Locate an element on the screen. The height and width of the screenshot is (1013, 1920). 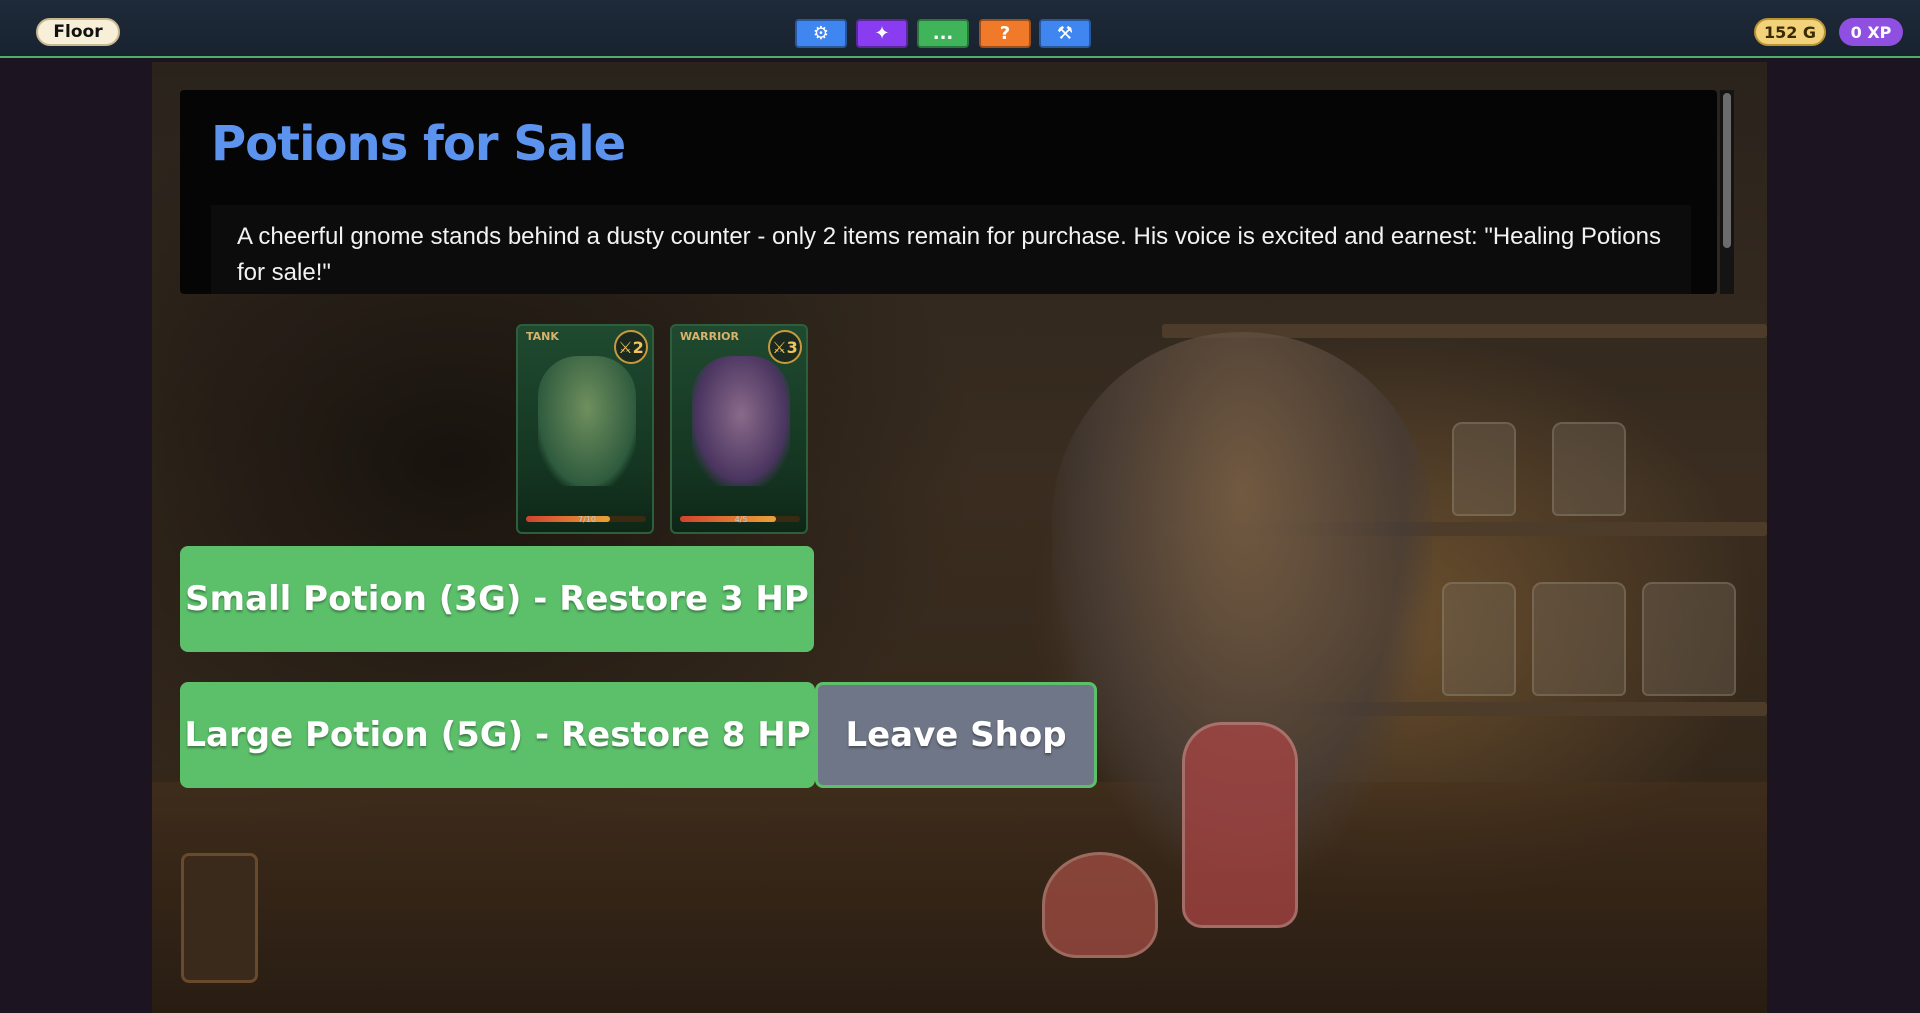
party-card-tank: TANK ⚔2 7/10 is located at coordinates (585, 429).